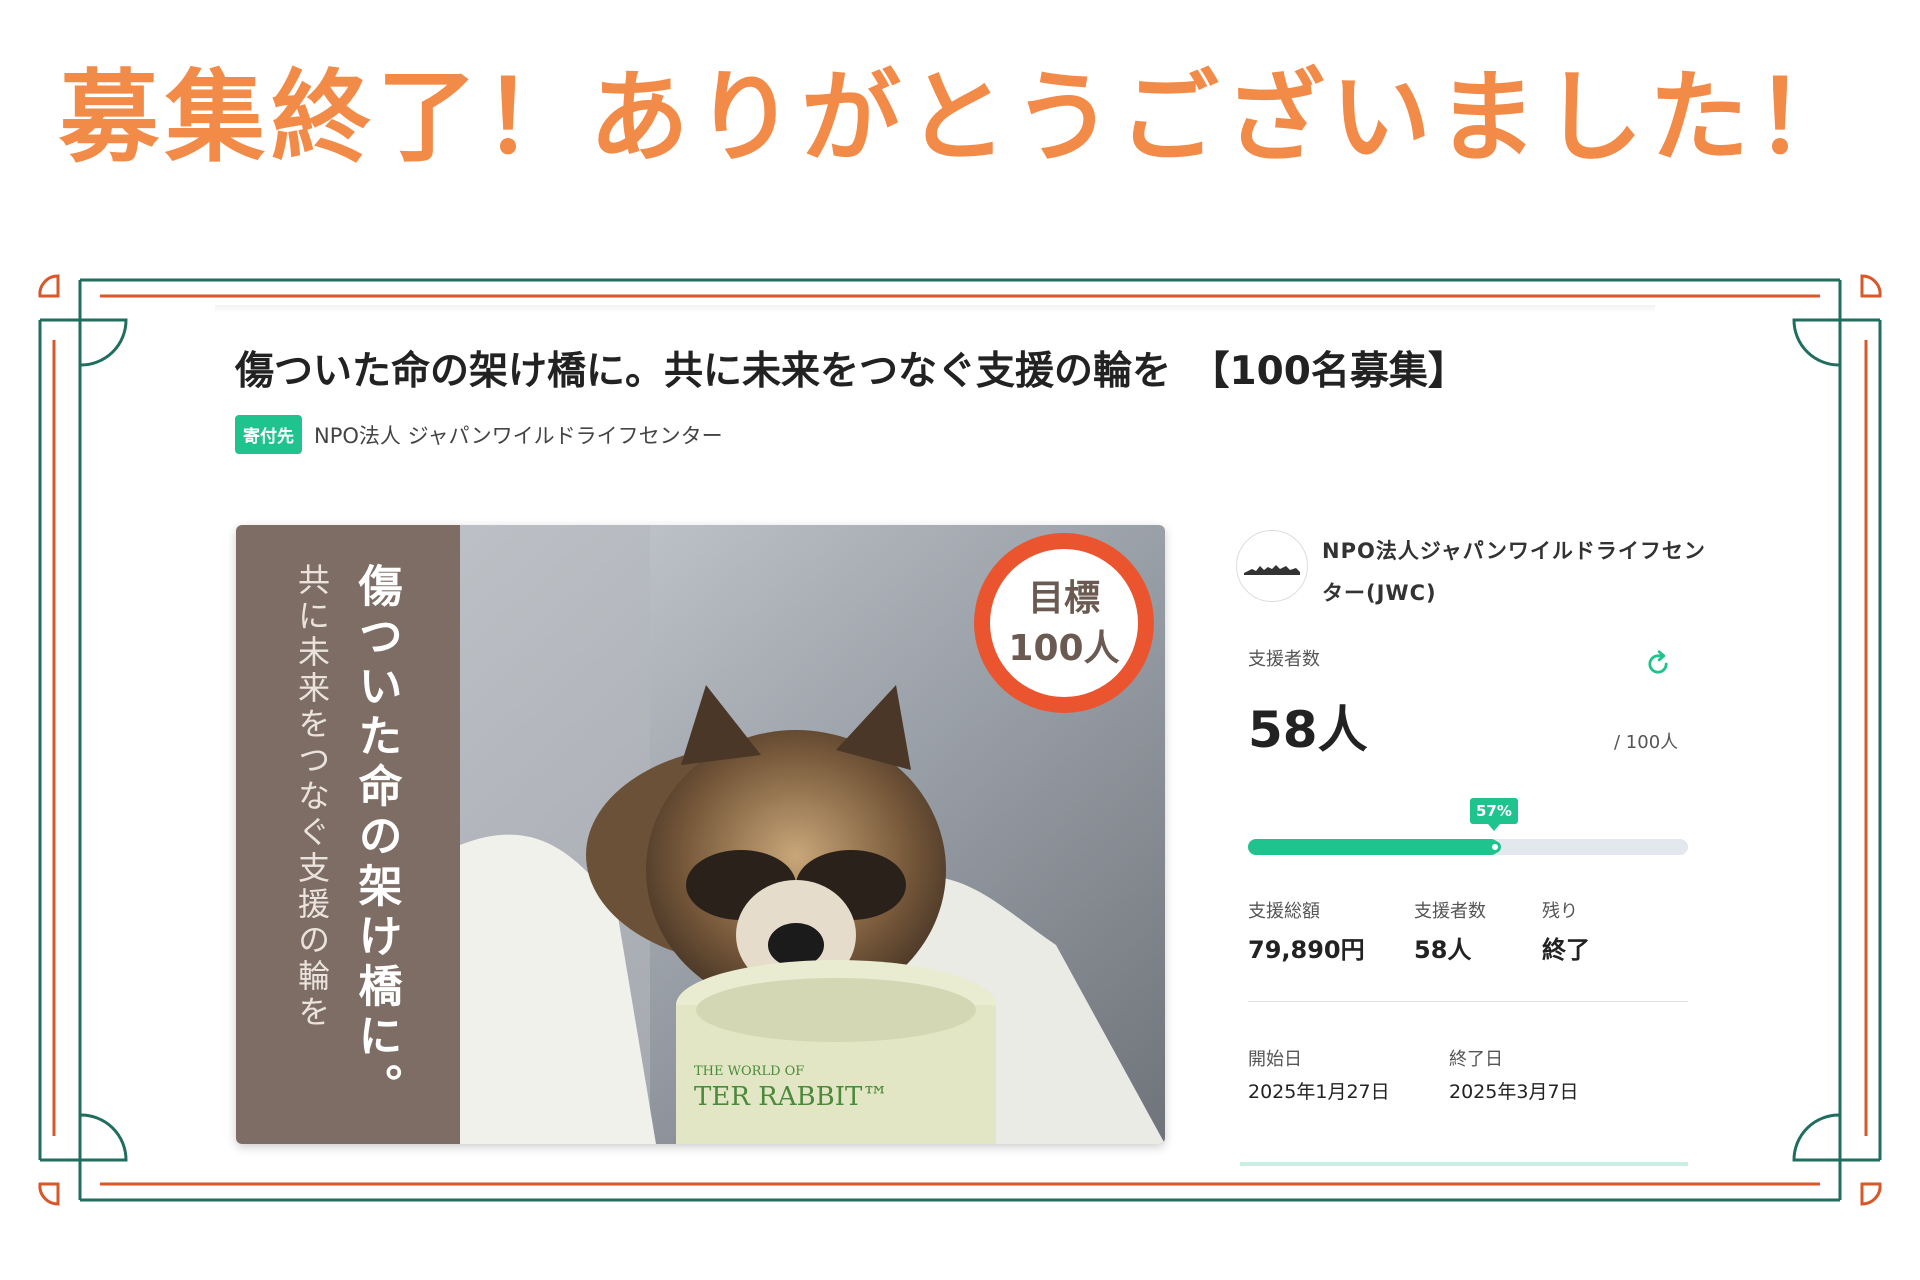 The width and height of the screenshot is (1920, 1280). I want to click on remaining-label: 残り, so click(1560, 911).